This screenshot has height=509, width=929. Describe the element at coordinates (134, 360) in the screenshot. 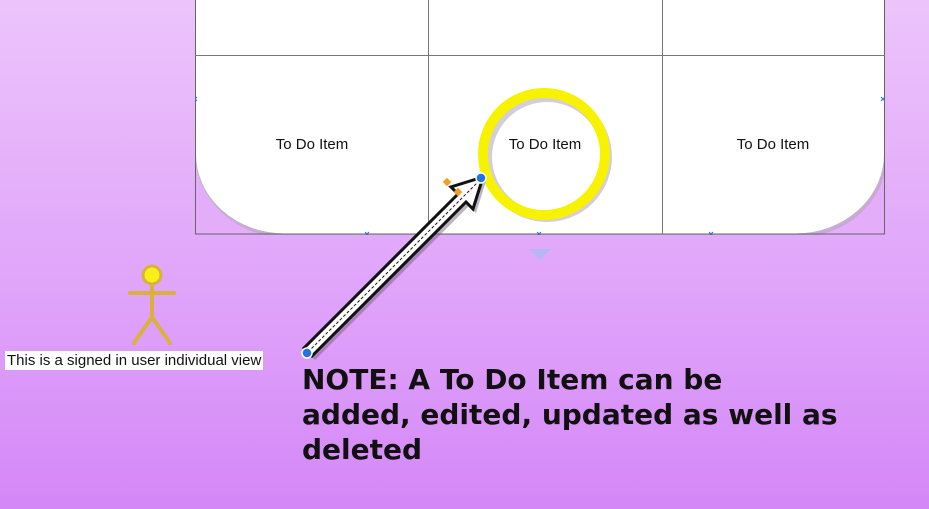

I see `actor-caption: This is a signed in user individual view` at that location.